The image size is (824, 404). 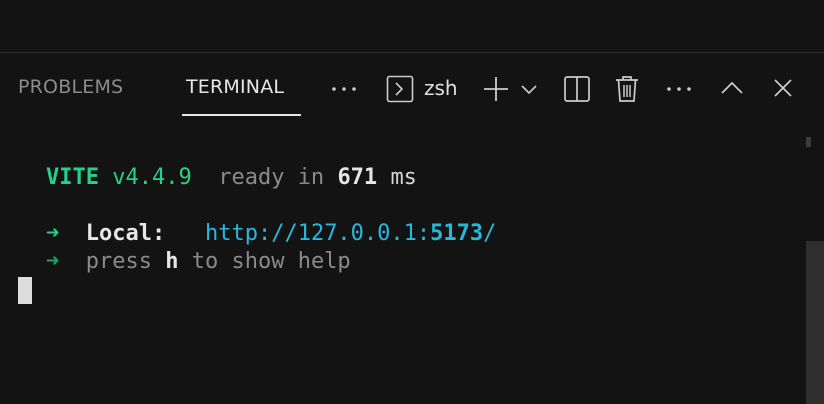 What do you see at coordinates (400, 89) in the screenshot?
I see `terminal-icon` at bounding box center [400, 89].